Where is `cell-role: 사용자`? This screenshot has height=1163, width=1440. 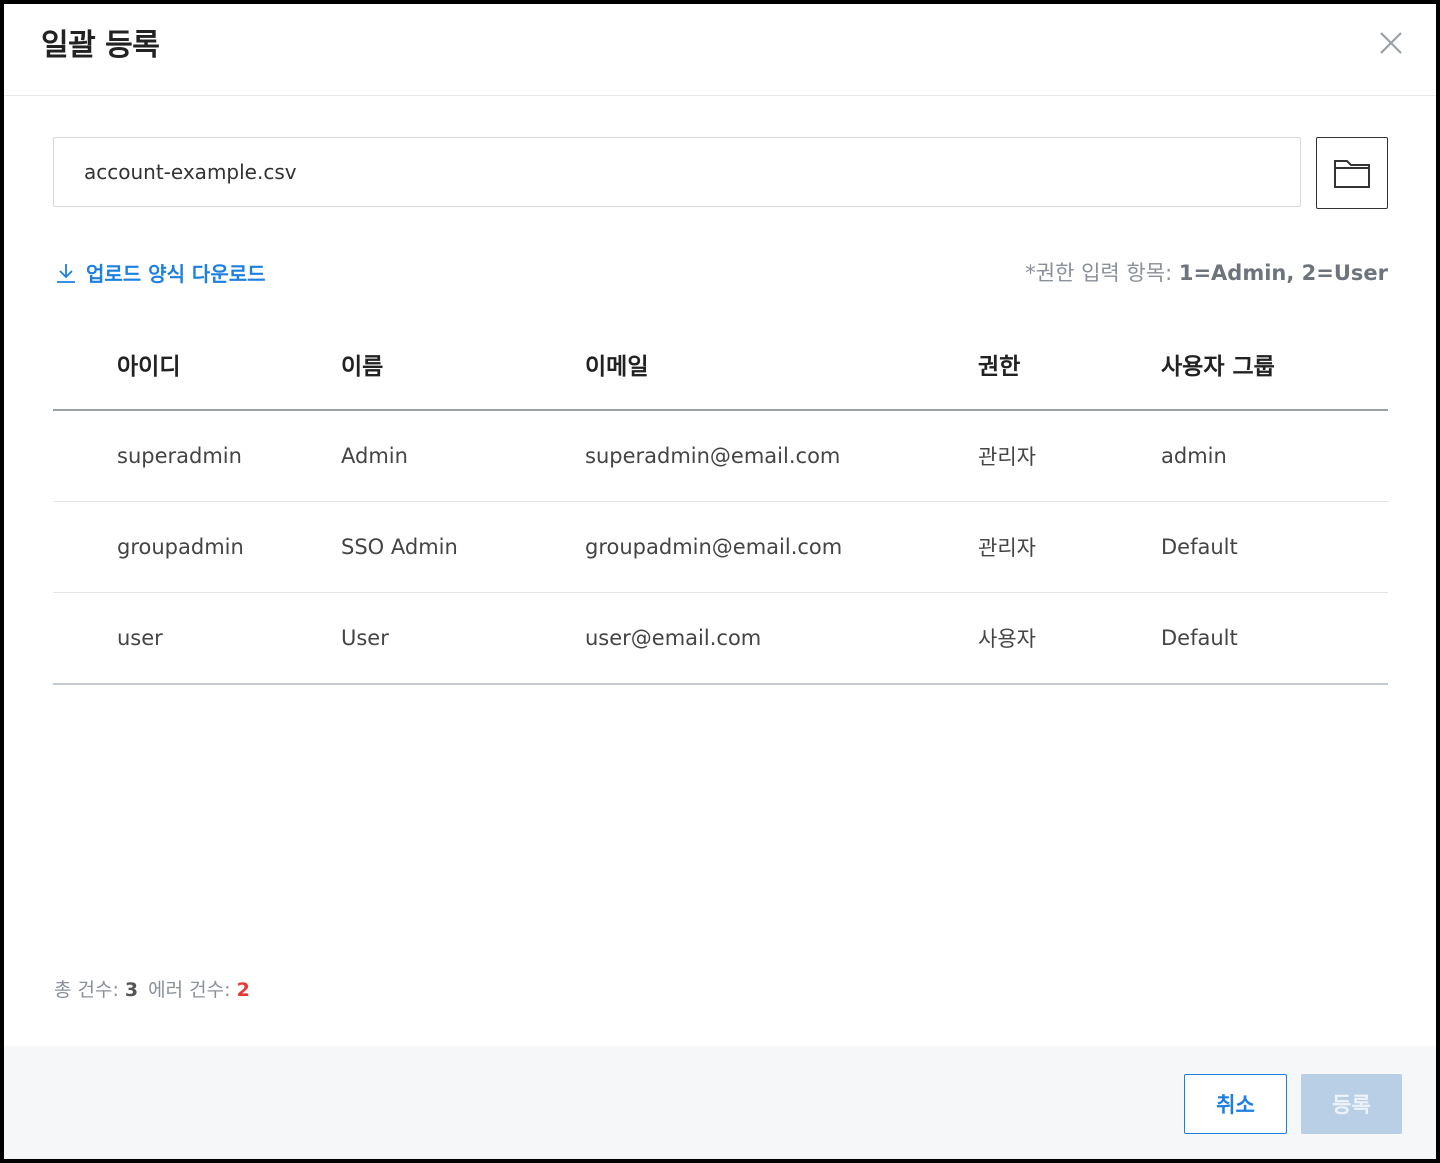 cell-role: 사용자 is located at coordinates (1007, 639).